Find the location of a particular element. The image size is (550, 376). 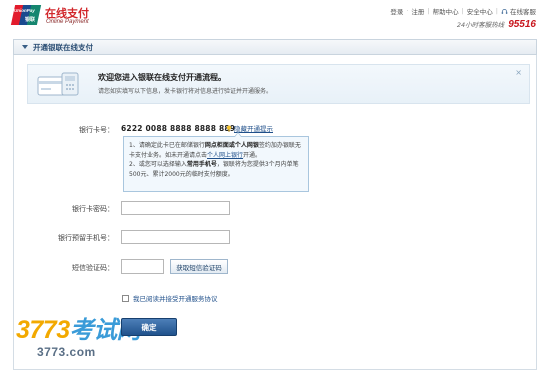

security-center-link: 安全中心 is located at coordinates (480, 11).